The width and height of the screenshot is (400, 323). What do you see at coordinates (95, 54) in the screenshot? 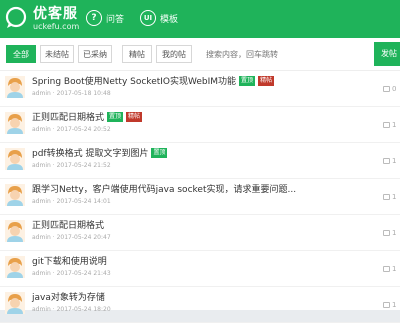
I see `tab-accepted: 已采纳` at bounding box center [95, 54].